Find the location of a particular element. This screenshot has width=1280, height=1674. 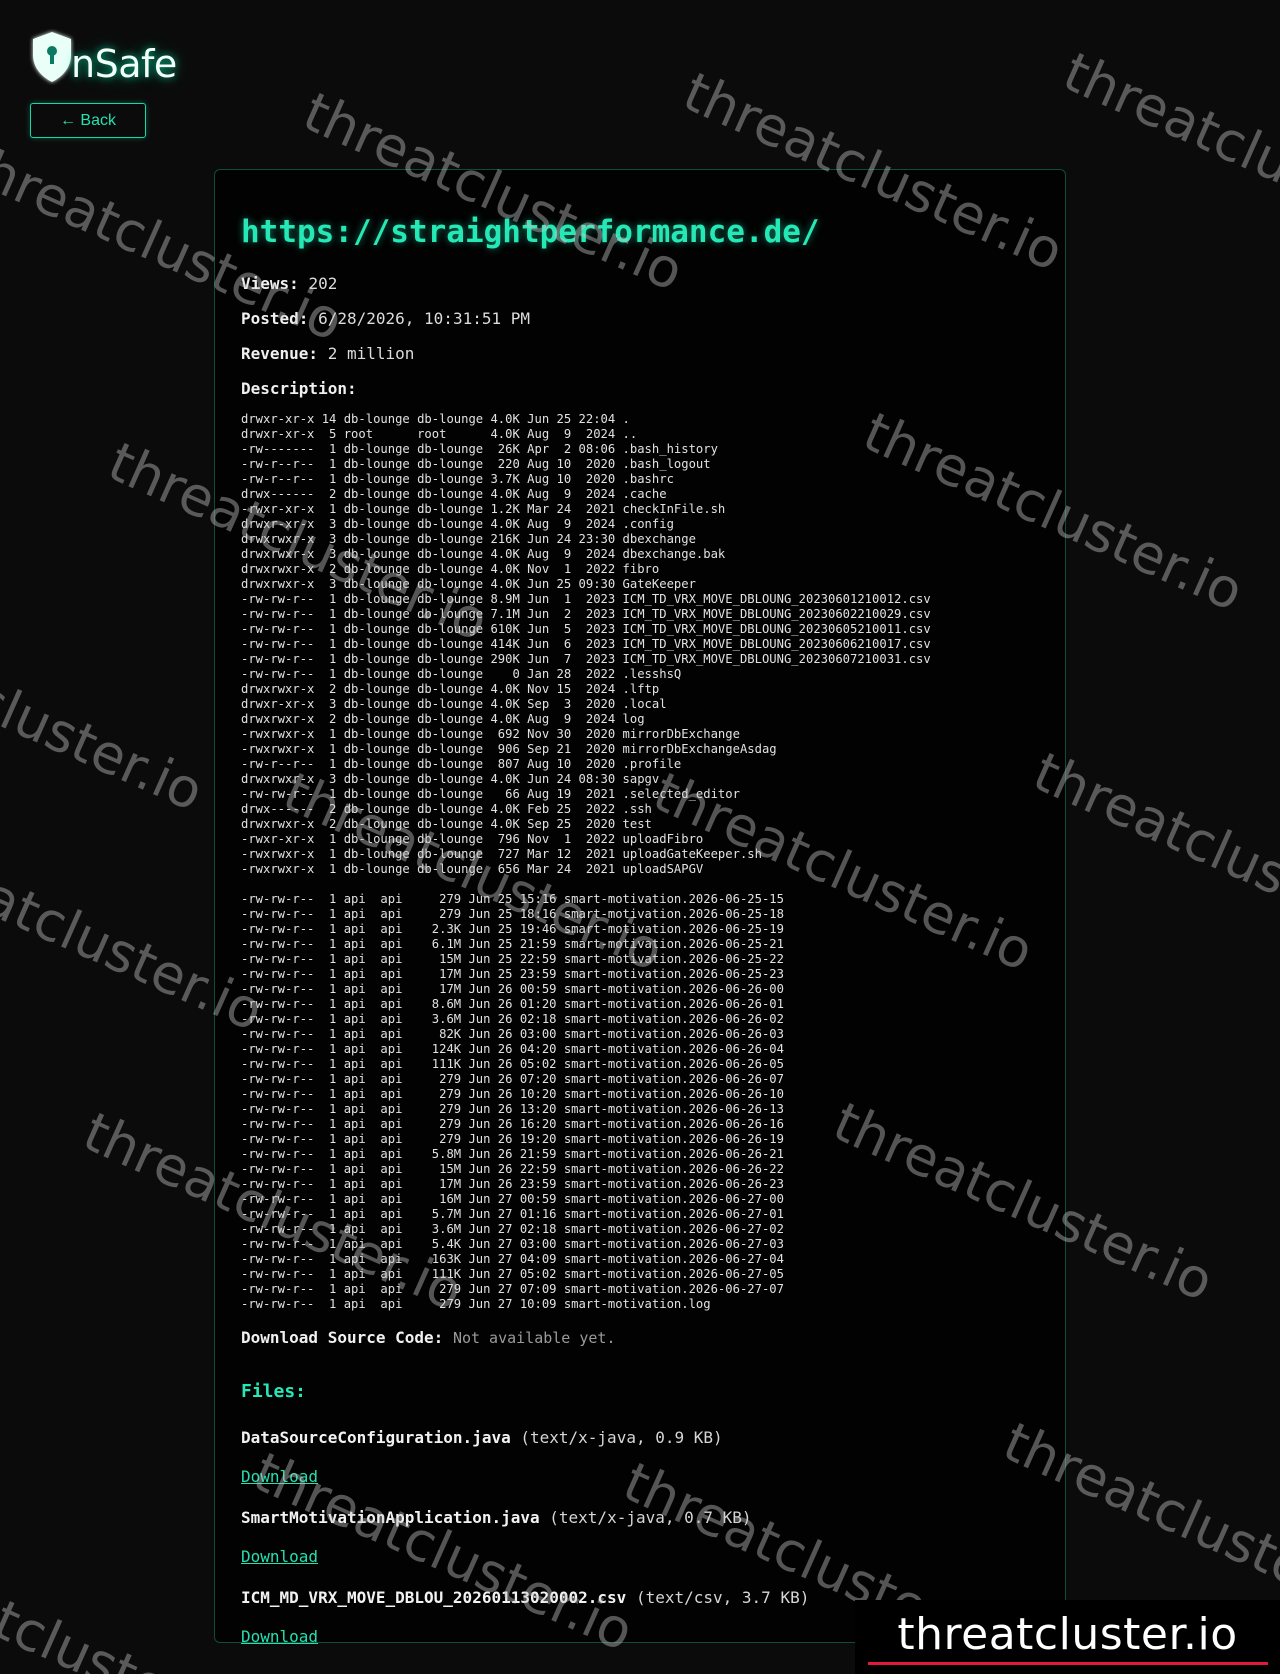

file-name: SmartMotivationApplication.java is located at coordinates (390, 1517).